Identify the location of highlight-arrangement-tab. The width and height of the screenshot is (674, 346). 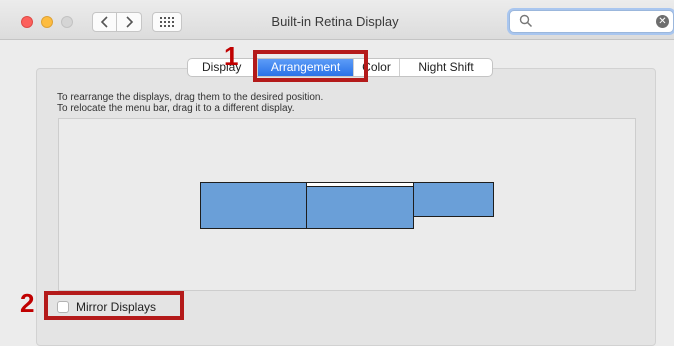
(310, 66).